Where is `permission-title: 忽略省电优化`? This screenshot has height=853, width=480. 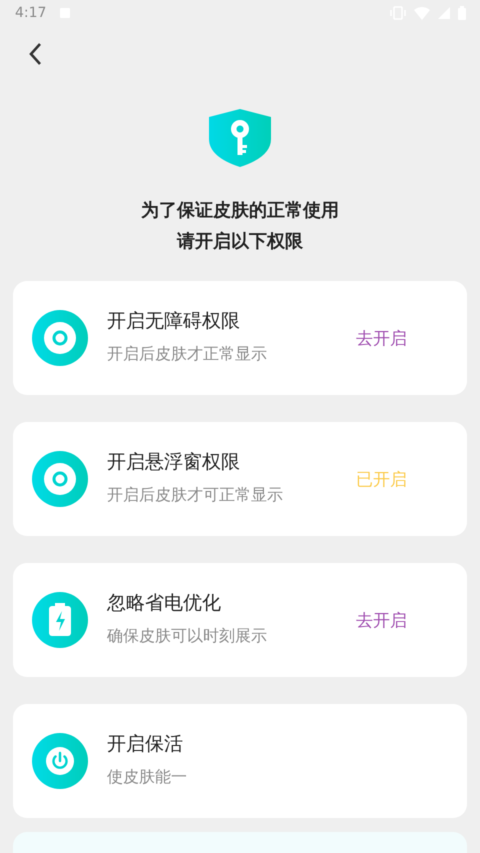
permission-title: 忽略省电优化 is located at coordinates (164, 603).